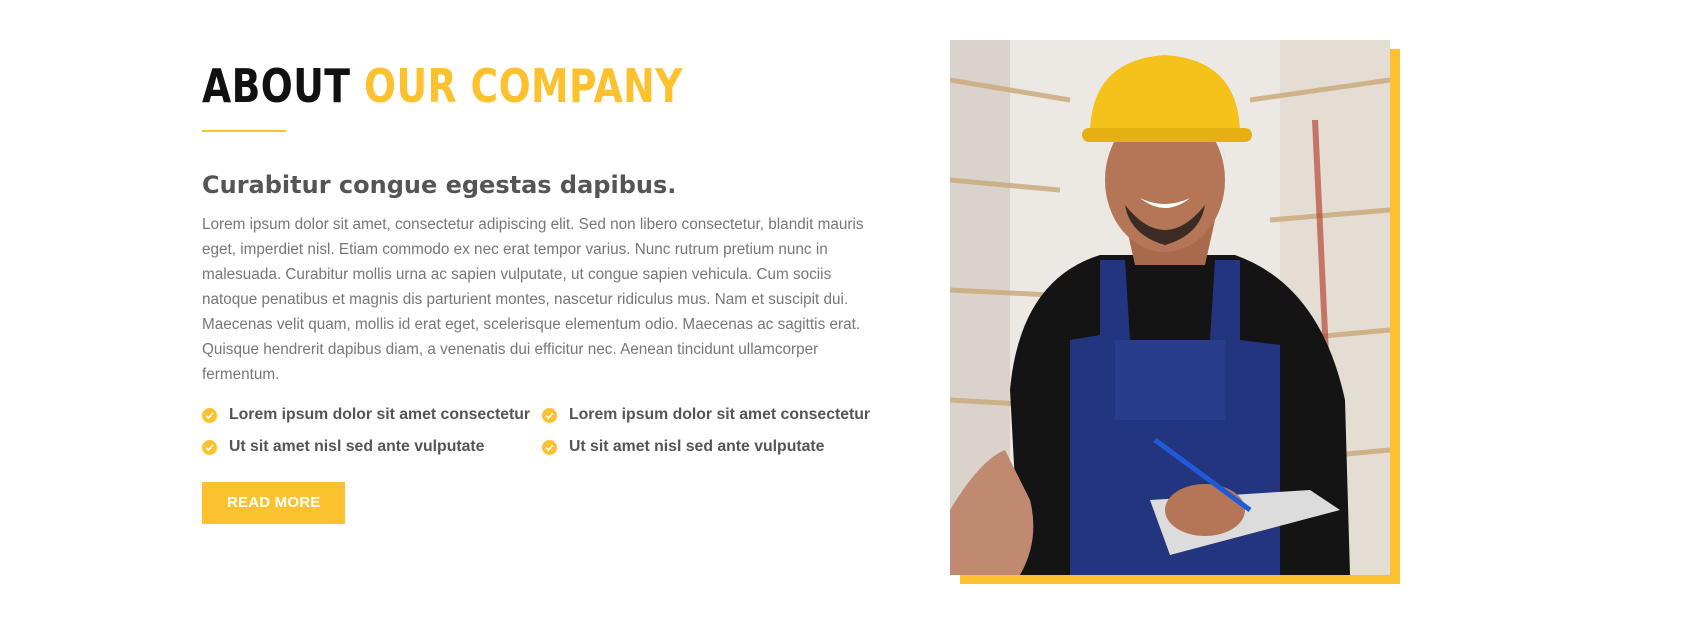  What do you see at coordinates (276, 86) in the screenshot?
I see `title-dark: ABOUT` at bounding box center [276, 86].